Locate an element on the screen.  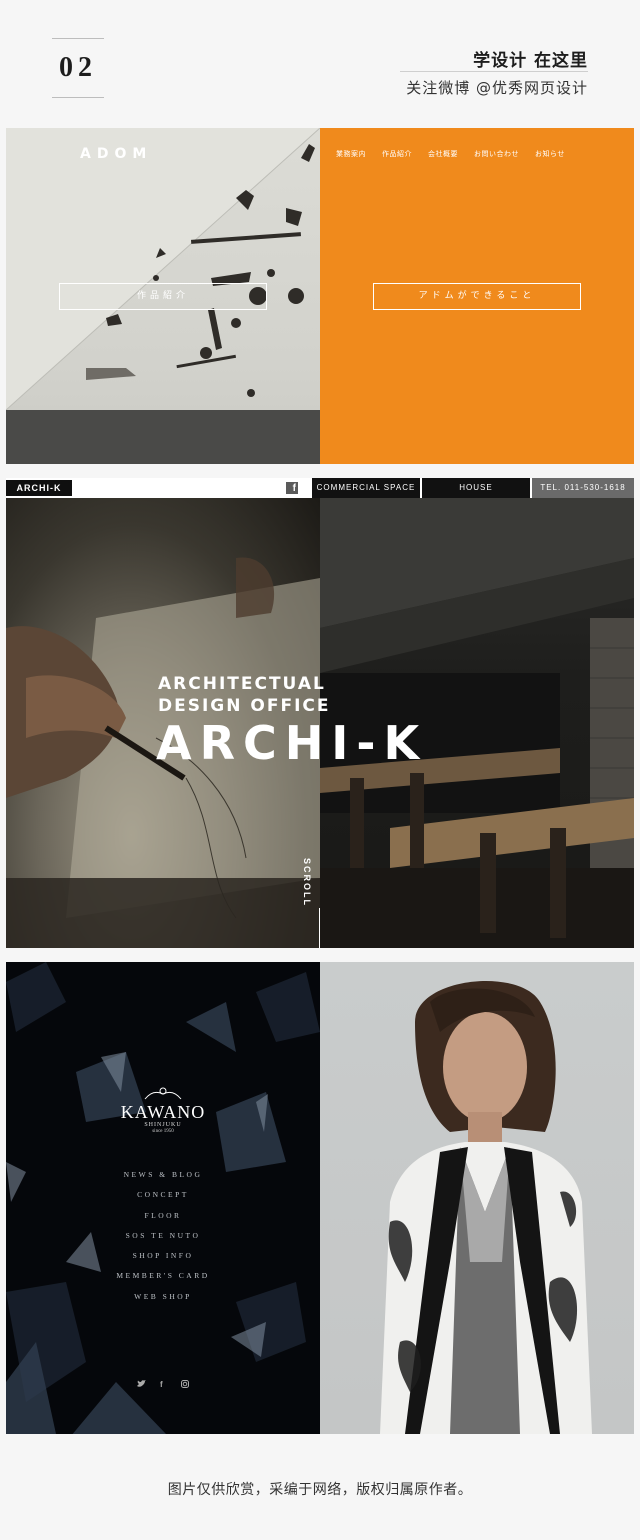
hero-subtitle-line: ARCHITECTUAL is located at coordinates (242, 684).